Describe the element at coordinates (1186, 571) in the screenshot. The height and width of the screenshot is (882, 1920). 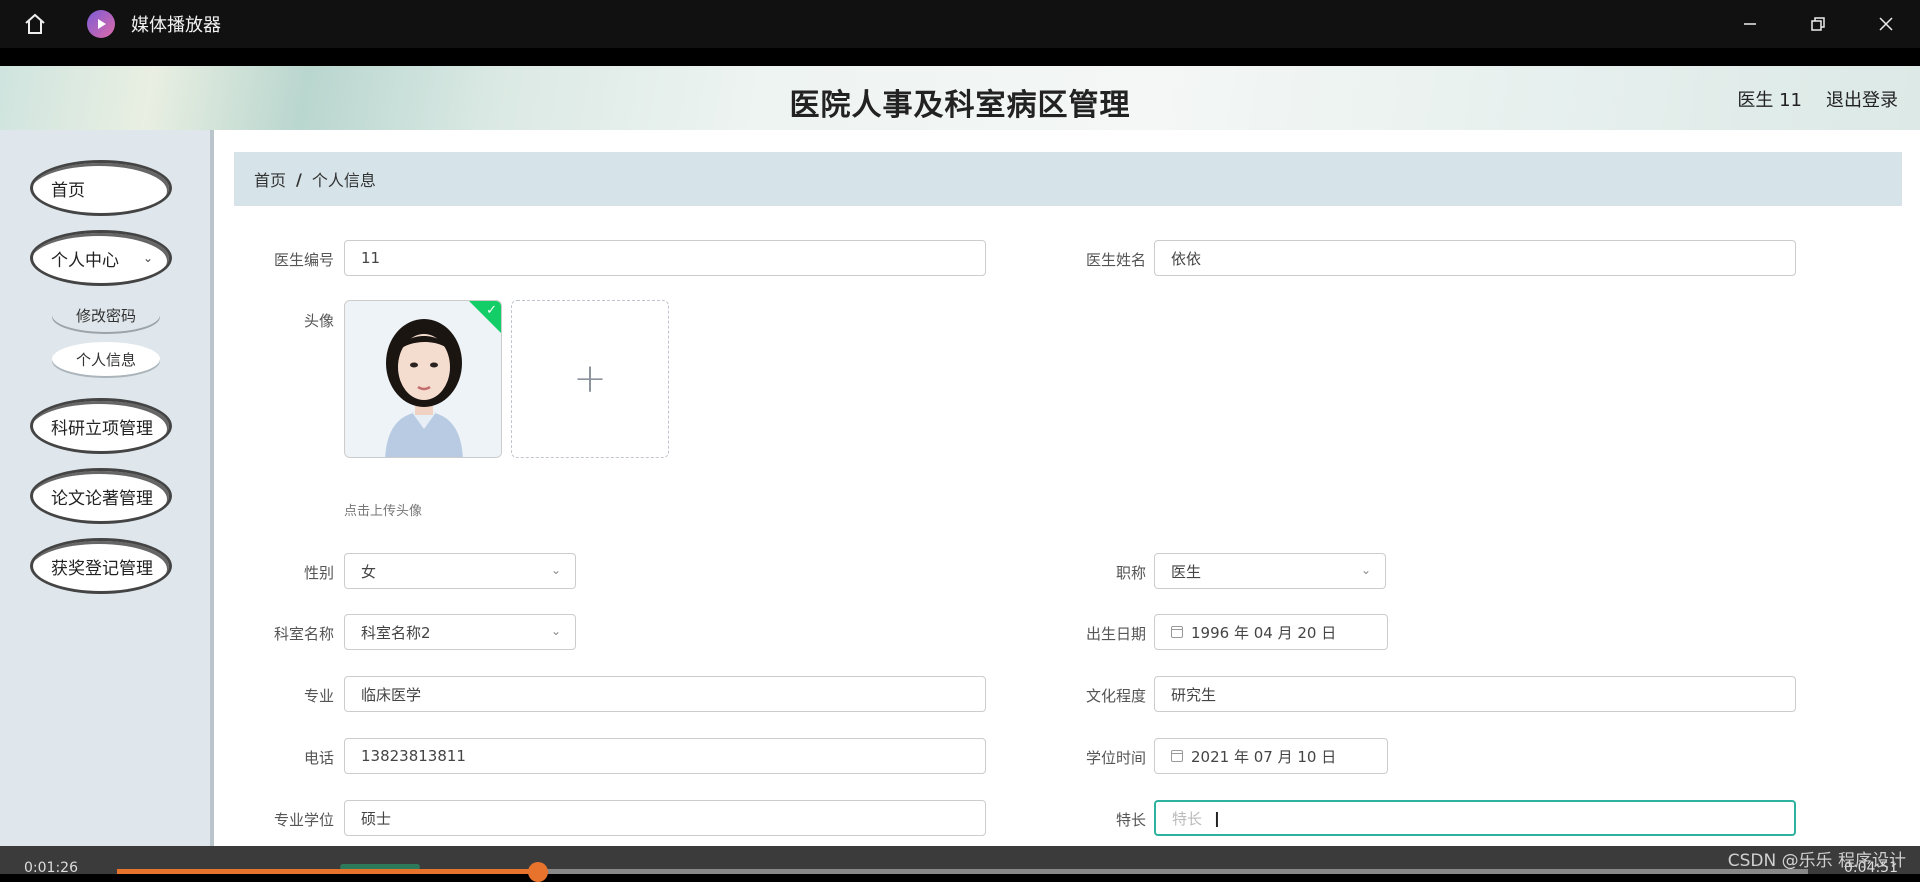
I see `title-value: 医生` at that location.